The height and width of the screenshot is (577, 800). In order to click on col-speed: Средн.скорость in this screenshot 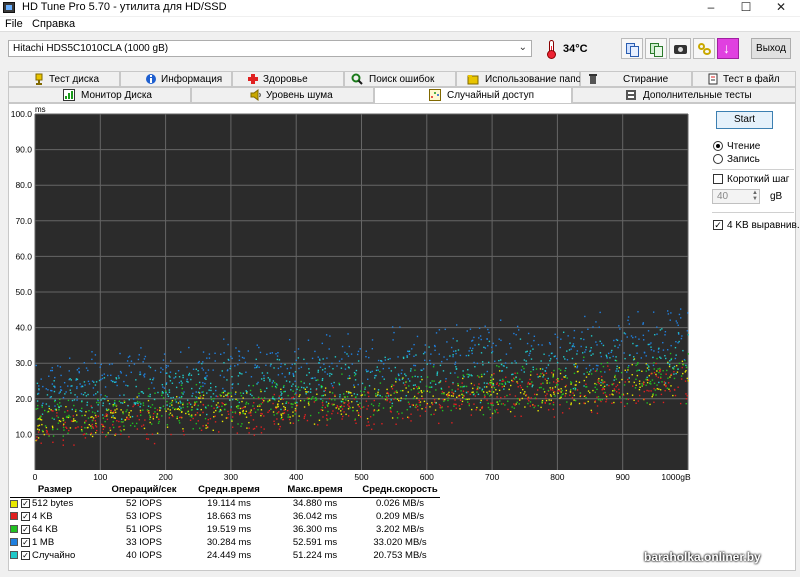, I will do `click(400, 490)`.